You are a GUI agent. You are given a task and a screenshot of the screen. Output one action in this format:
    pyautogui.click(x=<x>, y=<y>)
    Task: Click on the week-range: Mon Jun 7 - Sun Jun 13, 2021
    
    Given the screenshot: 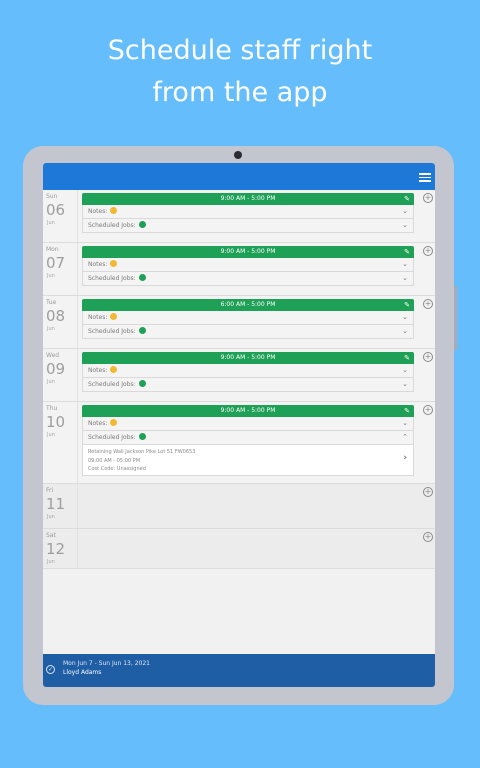 What is the action you would take?
    pyautogui.click(x=106, y=663)
    